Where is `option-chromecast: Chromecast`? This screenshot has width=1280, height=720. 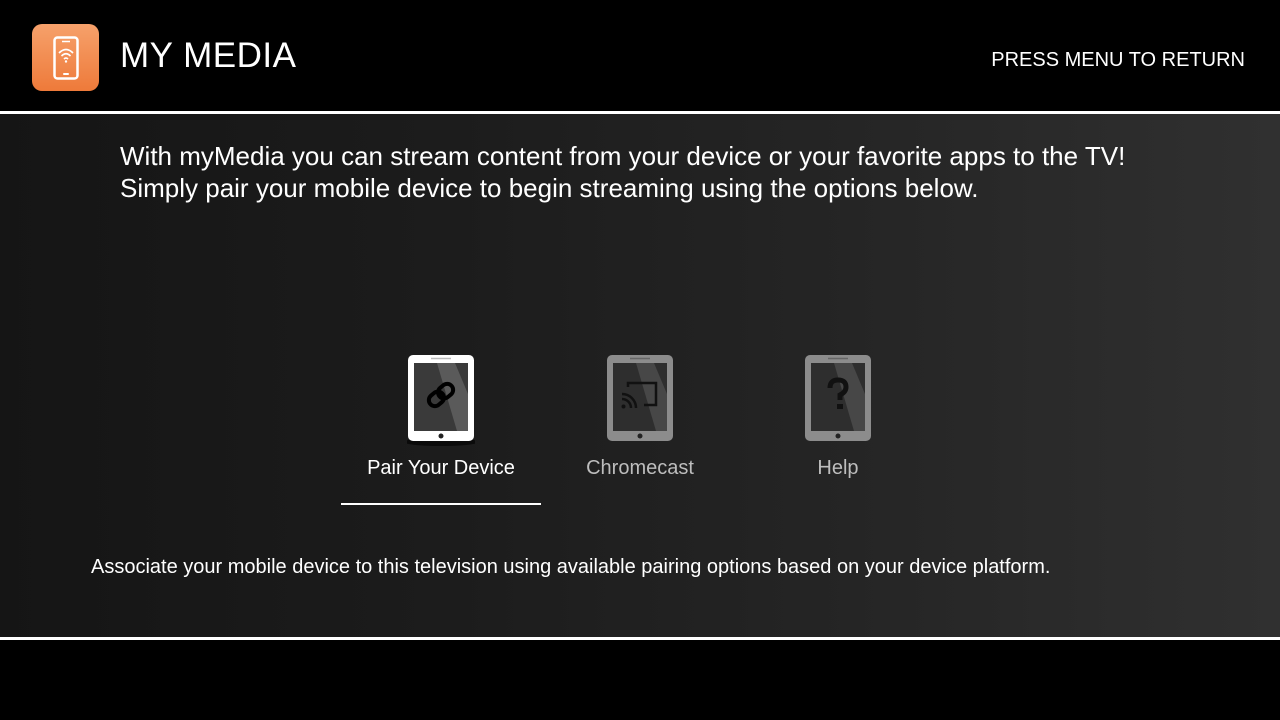 option-chromecast: Chromecast is located at coordinates (640, 419).